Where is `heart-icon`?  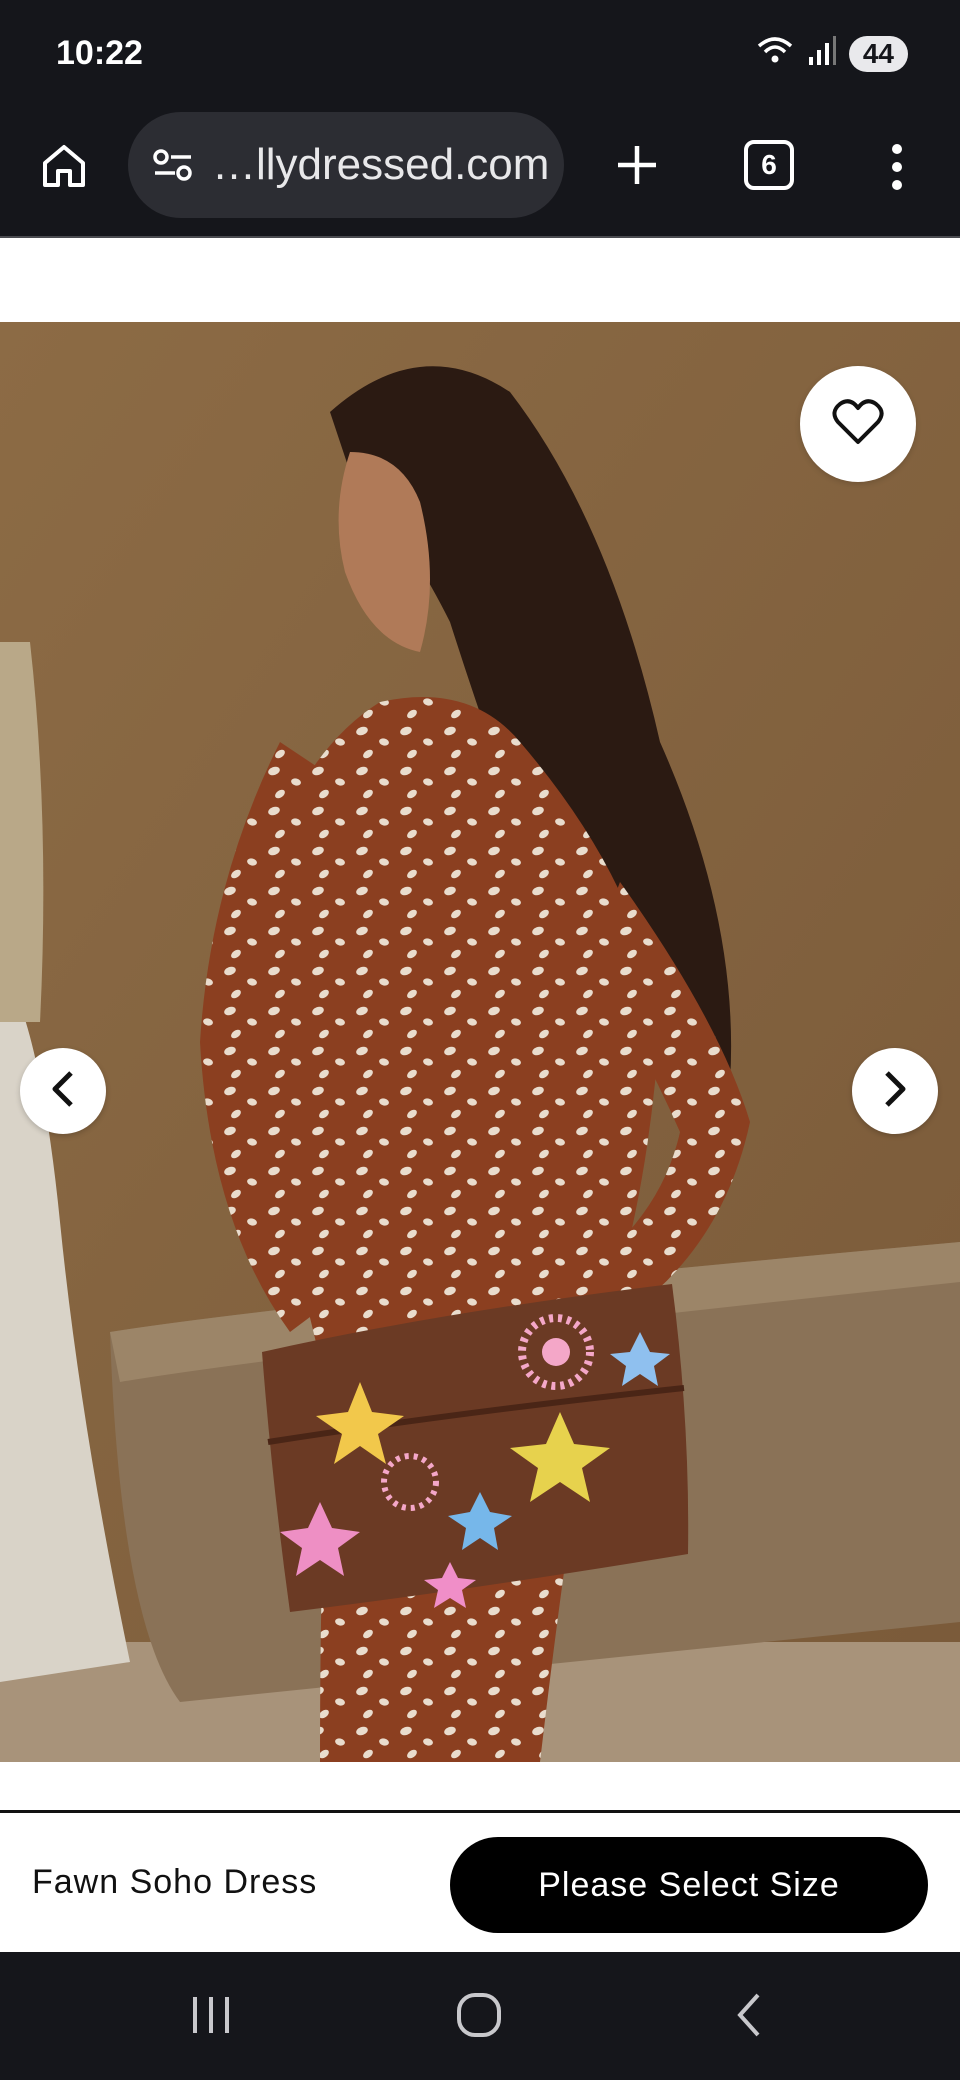 heart-icon is located at coordinates (858, 424).